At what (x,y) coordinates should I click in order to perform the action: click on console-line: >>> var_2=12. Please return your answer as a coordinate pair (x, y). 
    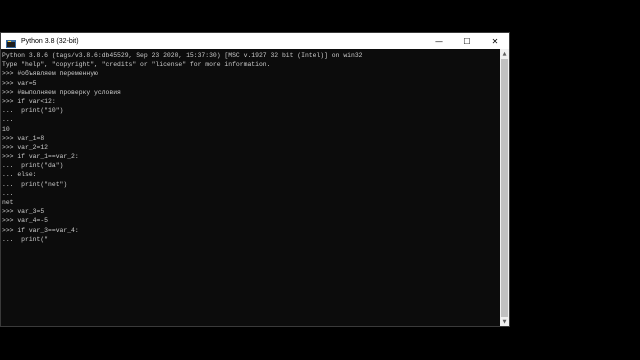
    Looking at the image, I should click on (25, 147).